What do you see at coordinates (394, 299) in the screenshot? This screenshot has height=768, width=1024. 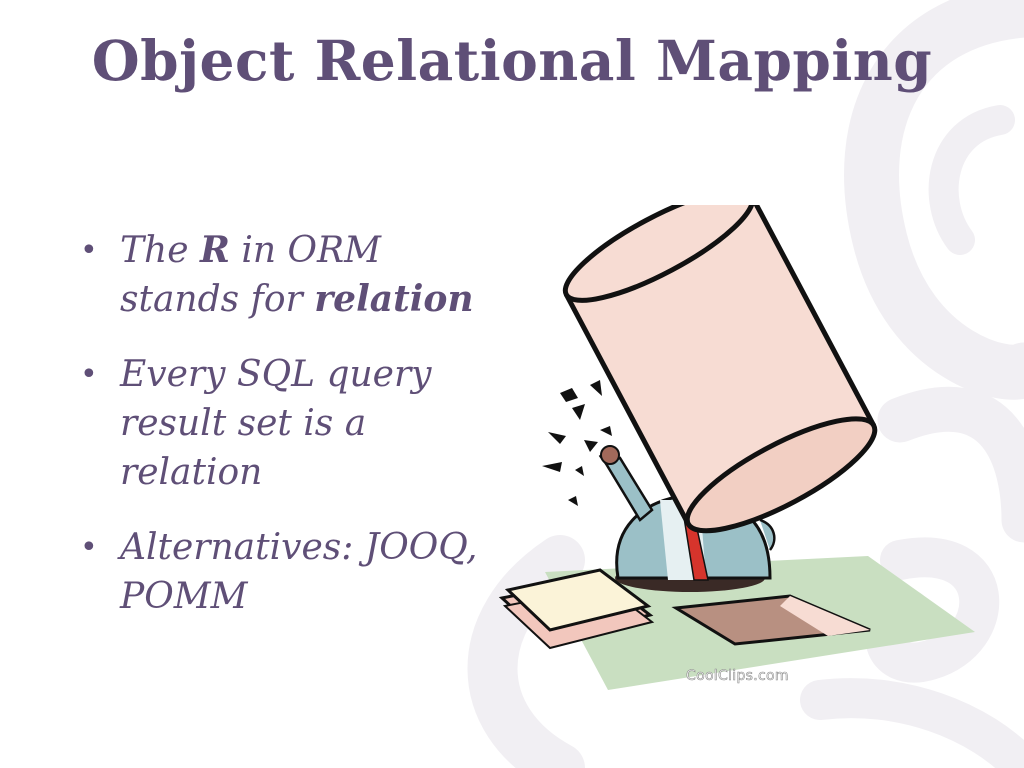 I see `bullet-emphasis-relation: relation` at bounding box center [394, 299].